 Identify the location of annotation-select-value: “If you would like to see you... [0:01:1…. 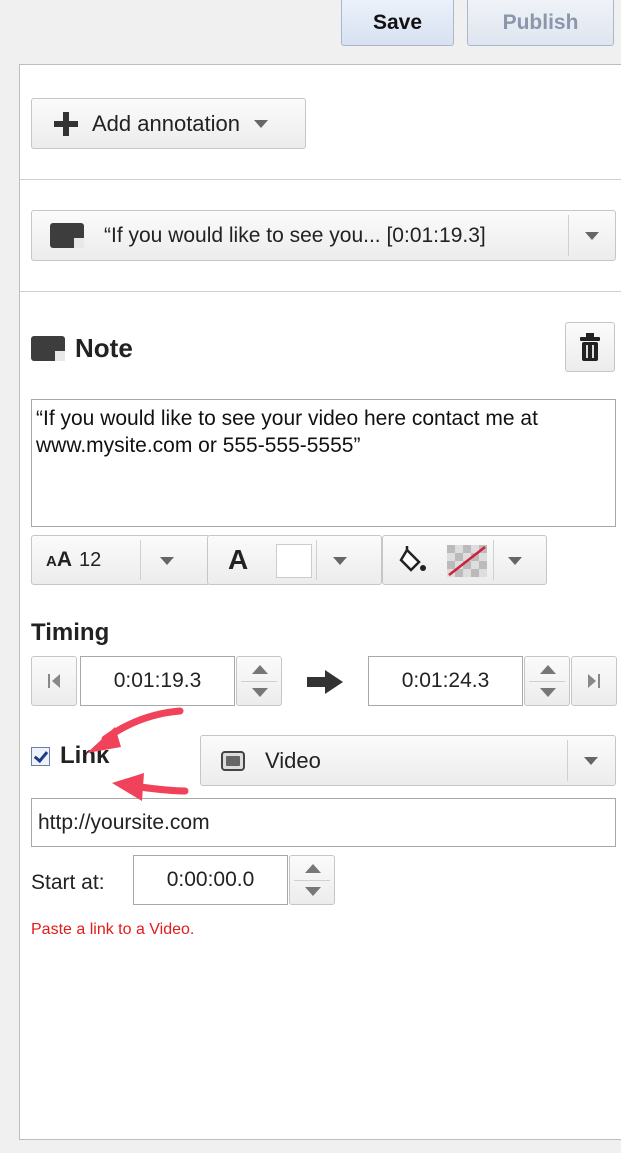
(295, 235).